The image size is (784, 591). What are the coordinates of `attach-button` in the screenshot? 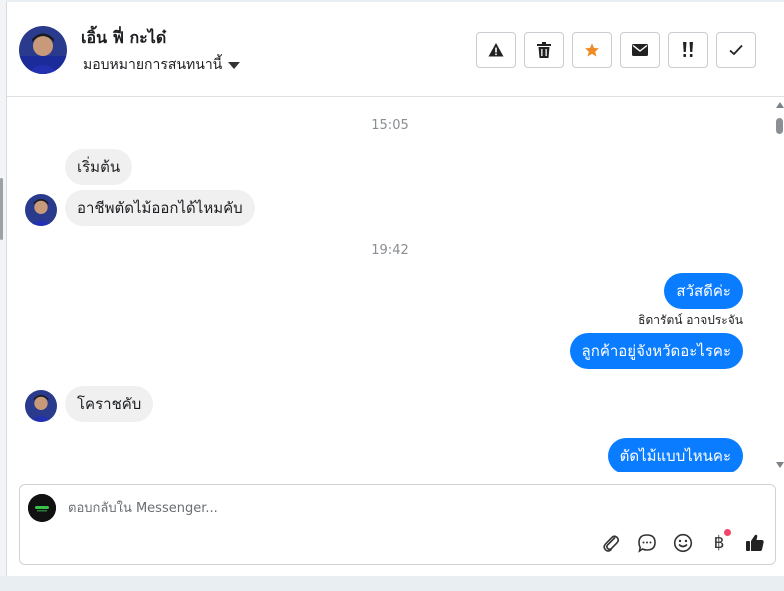 It's located at (611, 543).